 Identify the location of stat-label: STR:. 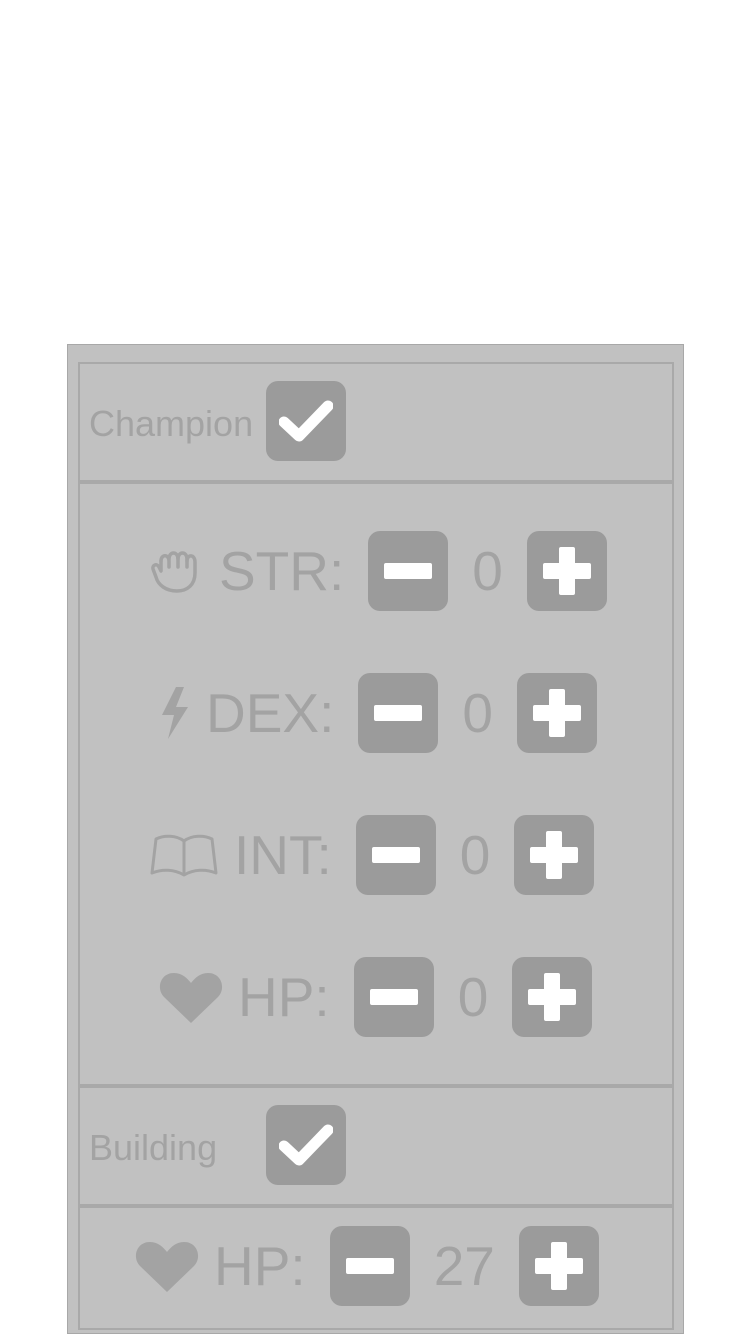
(282, 571).